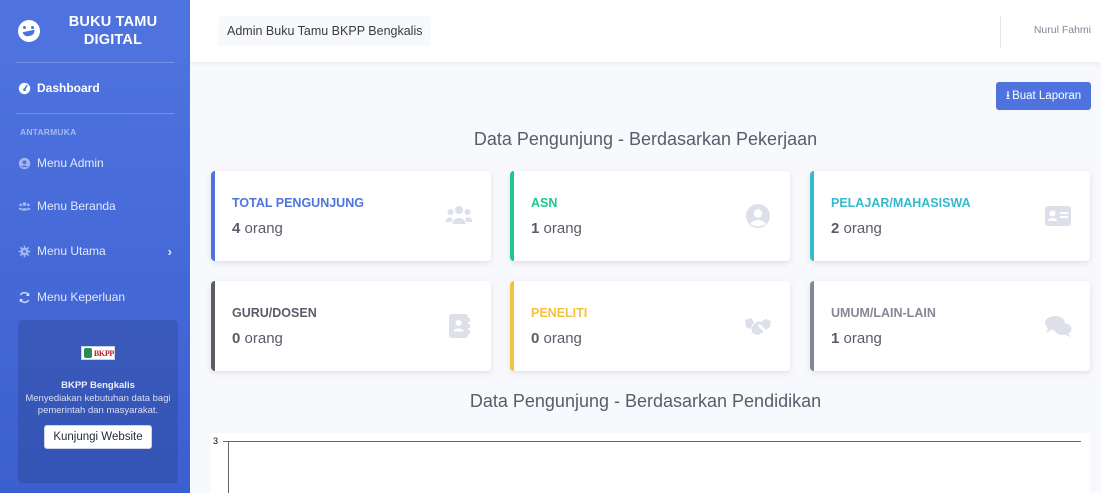  I want to click on chart-y-tick: 3, so click(216, 441).